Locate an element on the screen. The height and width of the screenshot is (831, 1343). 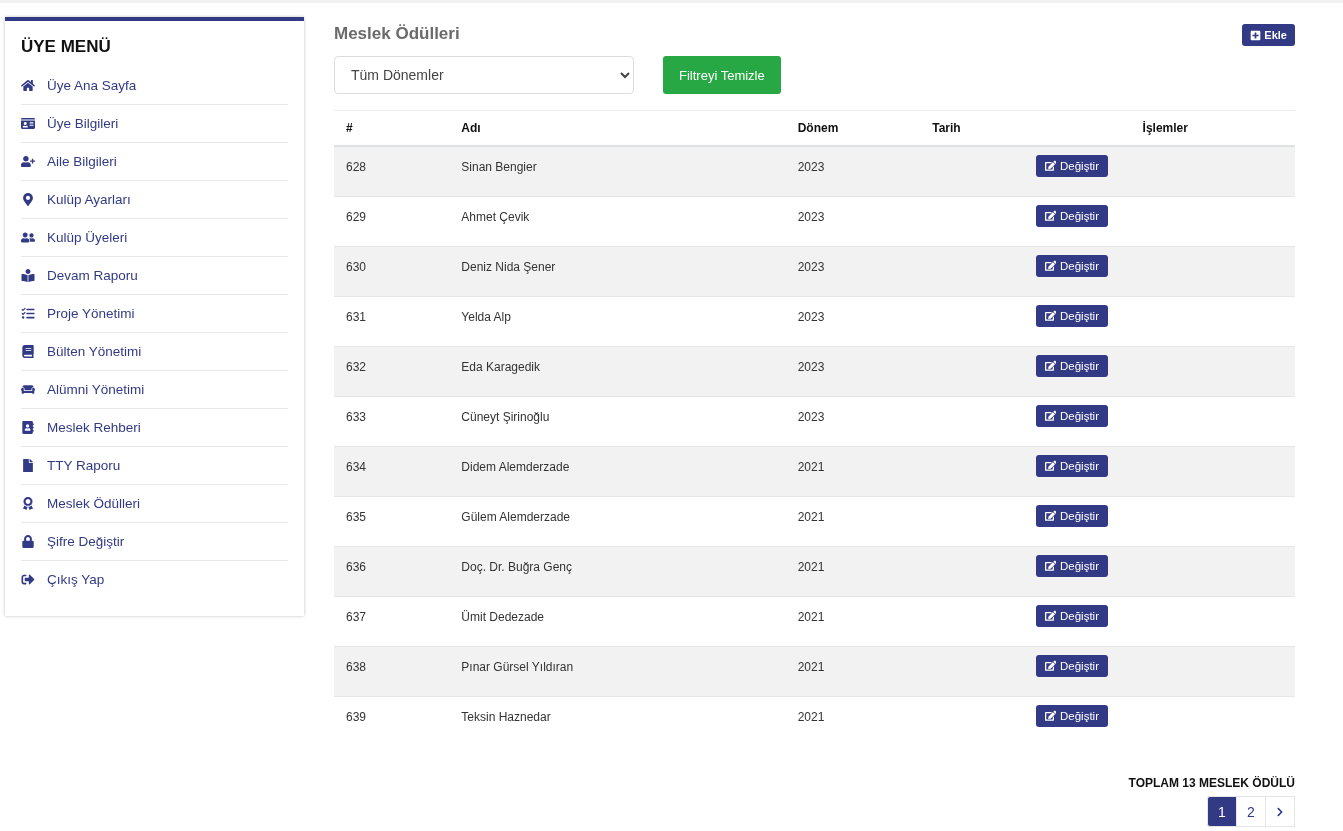
page-button: 1 is located at coordinates (1222, 811).